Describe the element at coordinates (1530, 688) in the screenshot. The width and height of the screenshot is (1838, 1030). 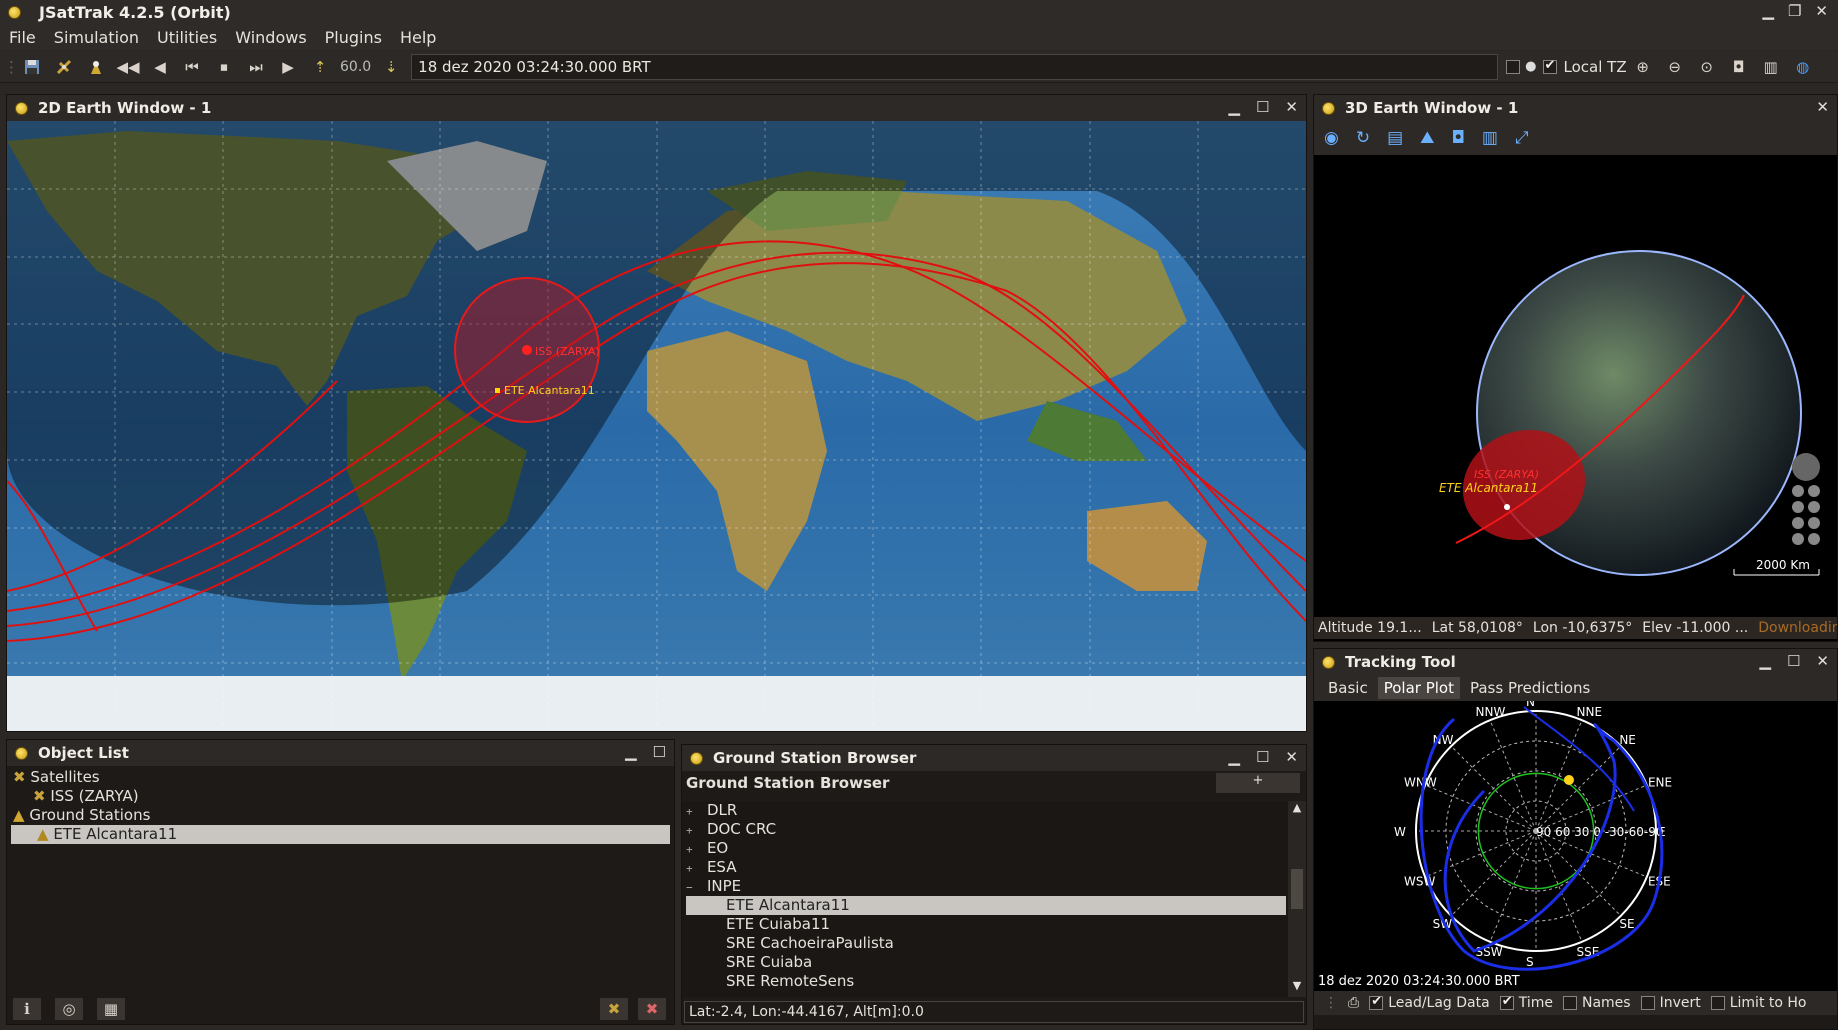
I see `tab-pass-predictions: Pass Predictions` at that location.